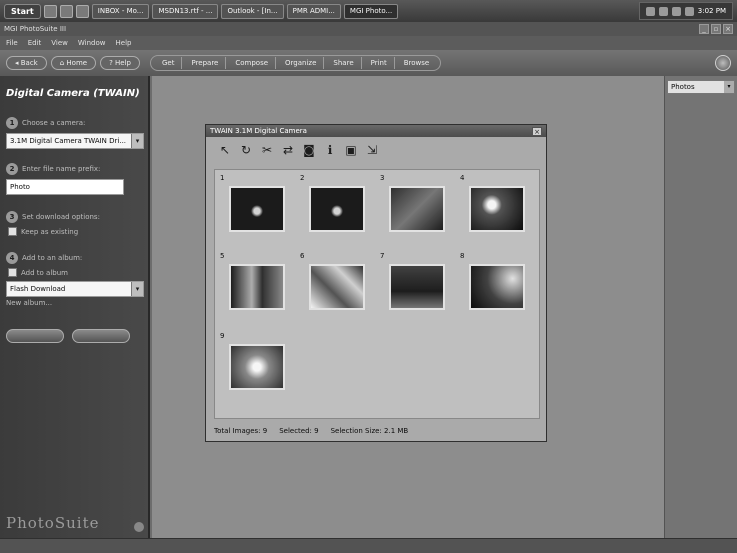 The height and width of the screenshot is (553, 737). What do you see at coordinates (225, 150) in the screenshot?
I see `pointer-icon: ↖` at bounding box center [225, 150].